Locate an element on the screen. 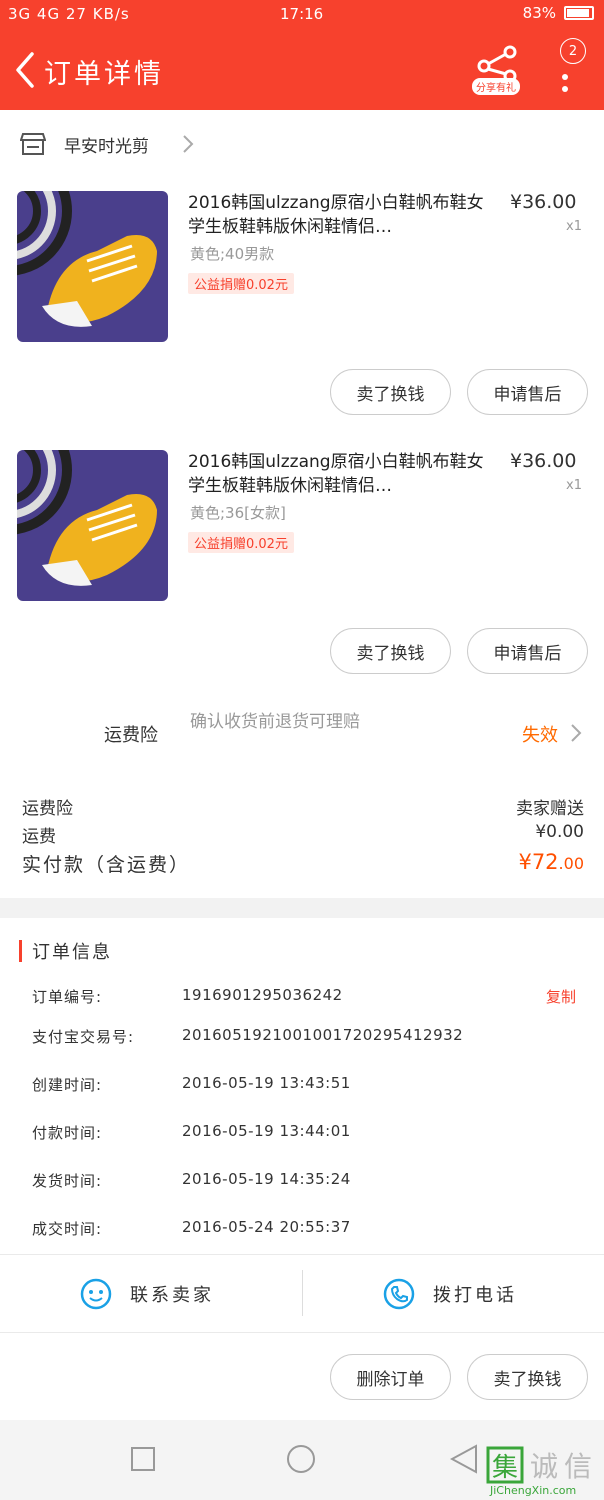  shop-icon is located at coordinates (33, 144).